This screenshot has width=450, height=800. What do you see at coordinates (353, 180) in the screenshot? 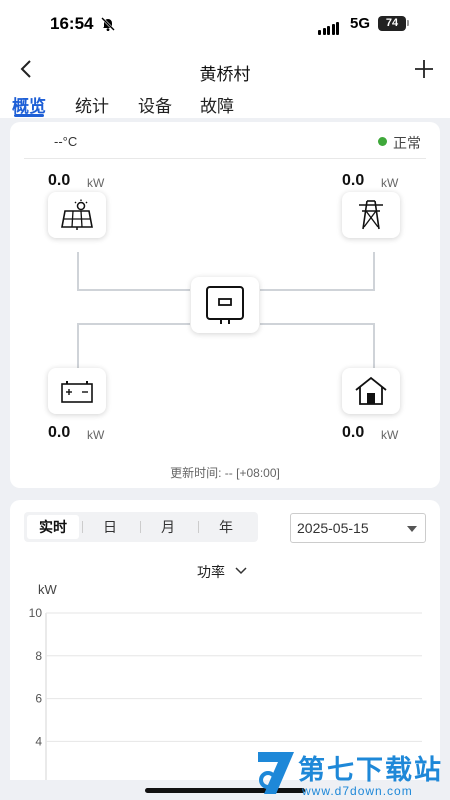
I see `grid-power-value: 0.0` at bounding box center [353, 180].